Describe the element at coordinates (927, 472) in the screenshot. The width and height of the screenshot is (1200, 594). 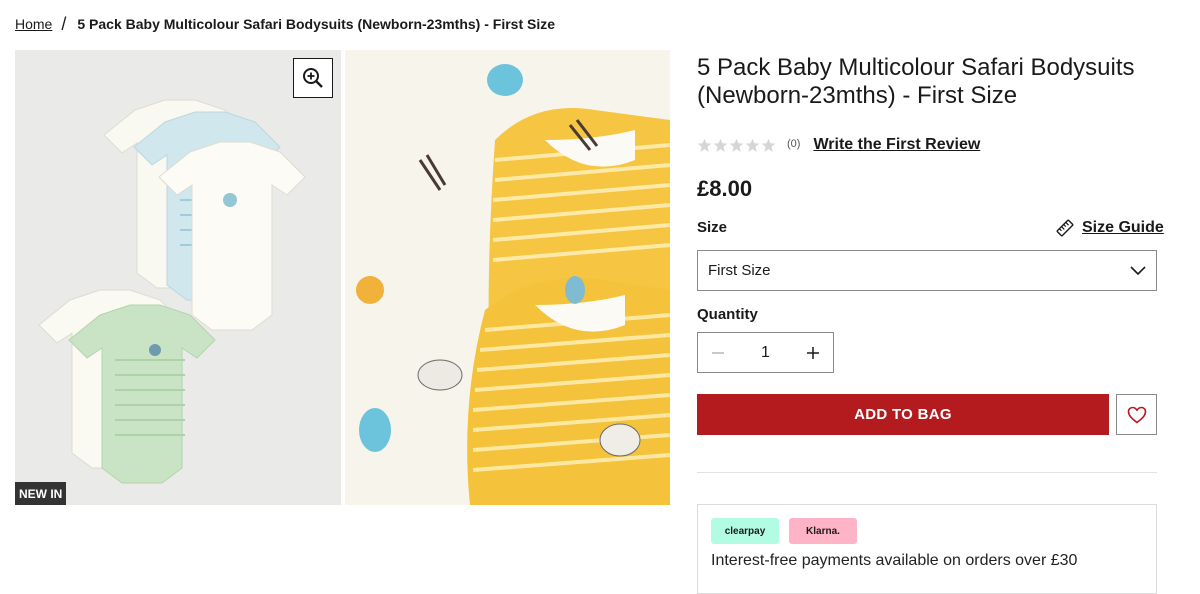
I see `divider` at that location.